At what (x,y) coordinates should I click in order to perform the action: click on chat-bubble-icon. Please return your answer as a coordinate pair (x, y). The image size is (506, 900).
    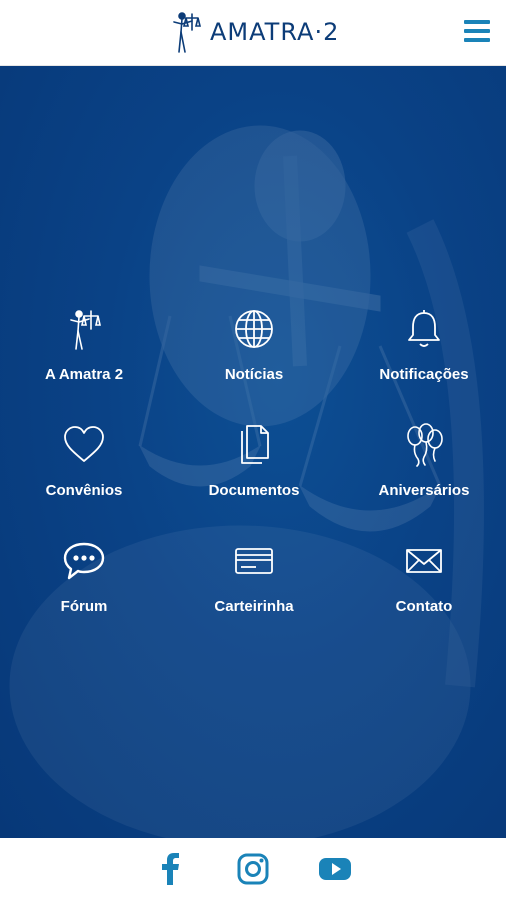
    Looking at the image, I should click on (84, 561).